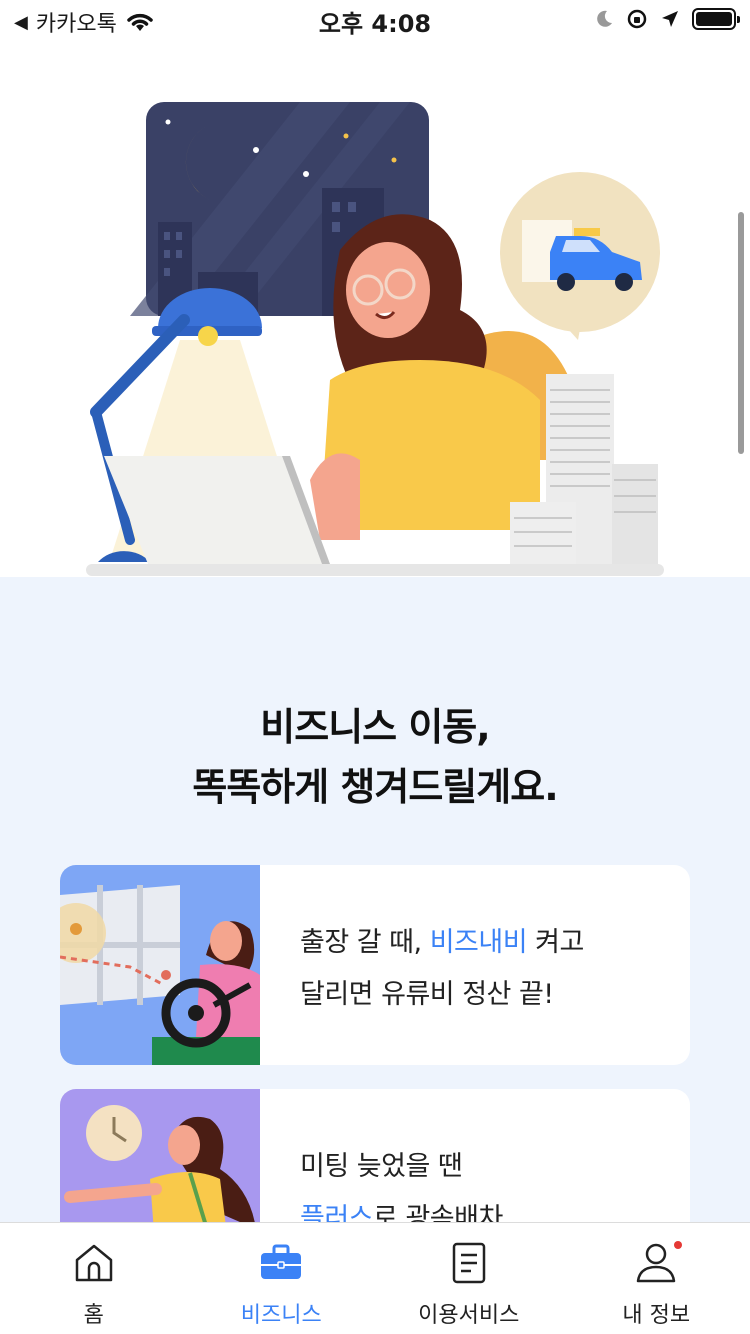 This screenshot has height=1334, width=750. What do you see at coordinates (741, 333) in the screenshot?
I see `scroll-indicator` at bounding box center [741, 333].